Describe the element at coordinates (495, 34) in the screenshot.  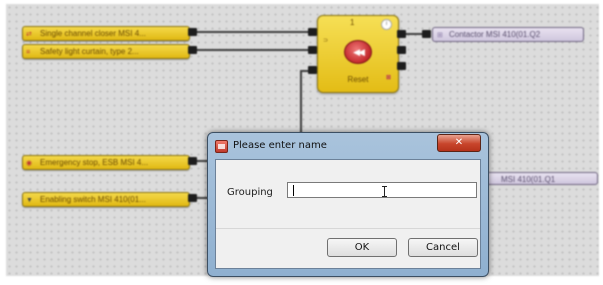
I see `output-block-label: Contactor MSI 410(01.Q2` at that location.